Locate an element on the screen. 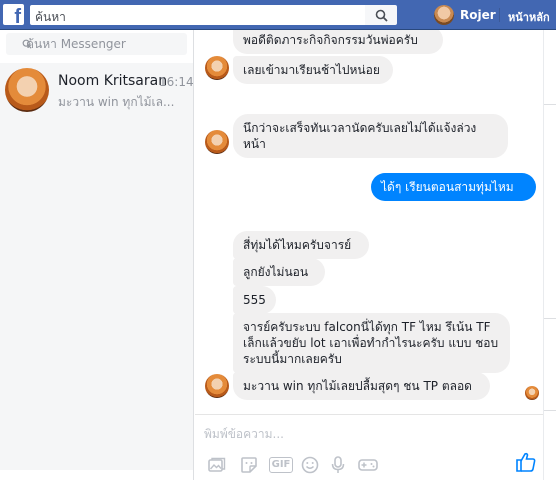 Image resolution: width=556 pixels, height=480 pixels. profile-link: Rojer is located at coordinates (465, 15).